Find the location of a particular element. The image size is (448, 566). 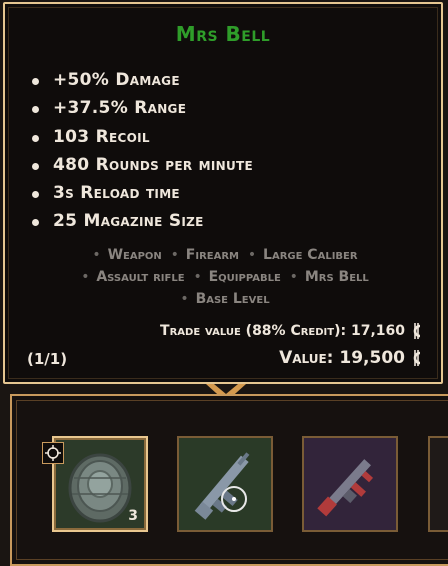

tommy-gun-icon is located at coordinates (345, 488).